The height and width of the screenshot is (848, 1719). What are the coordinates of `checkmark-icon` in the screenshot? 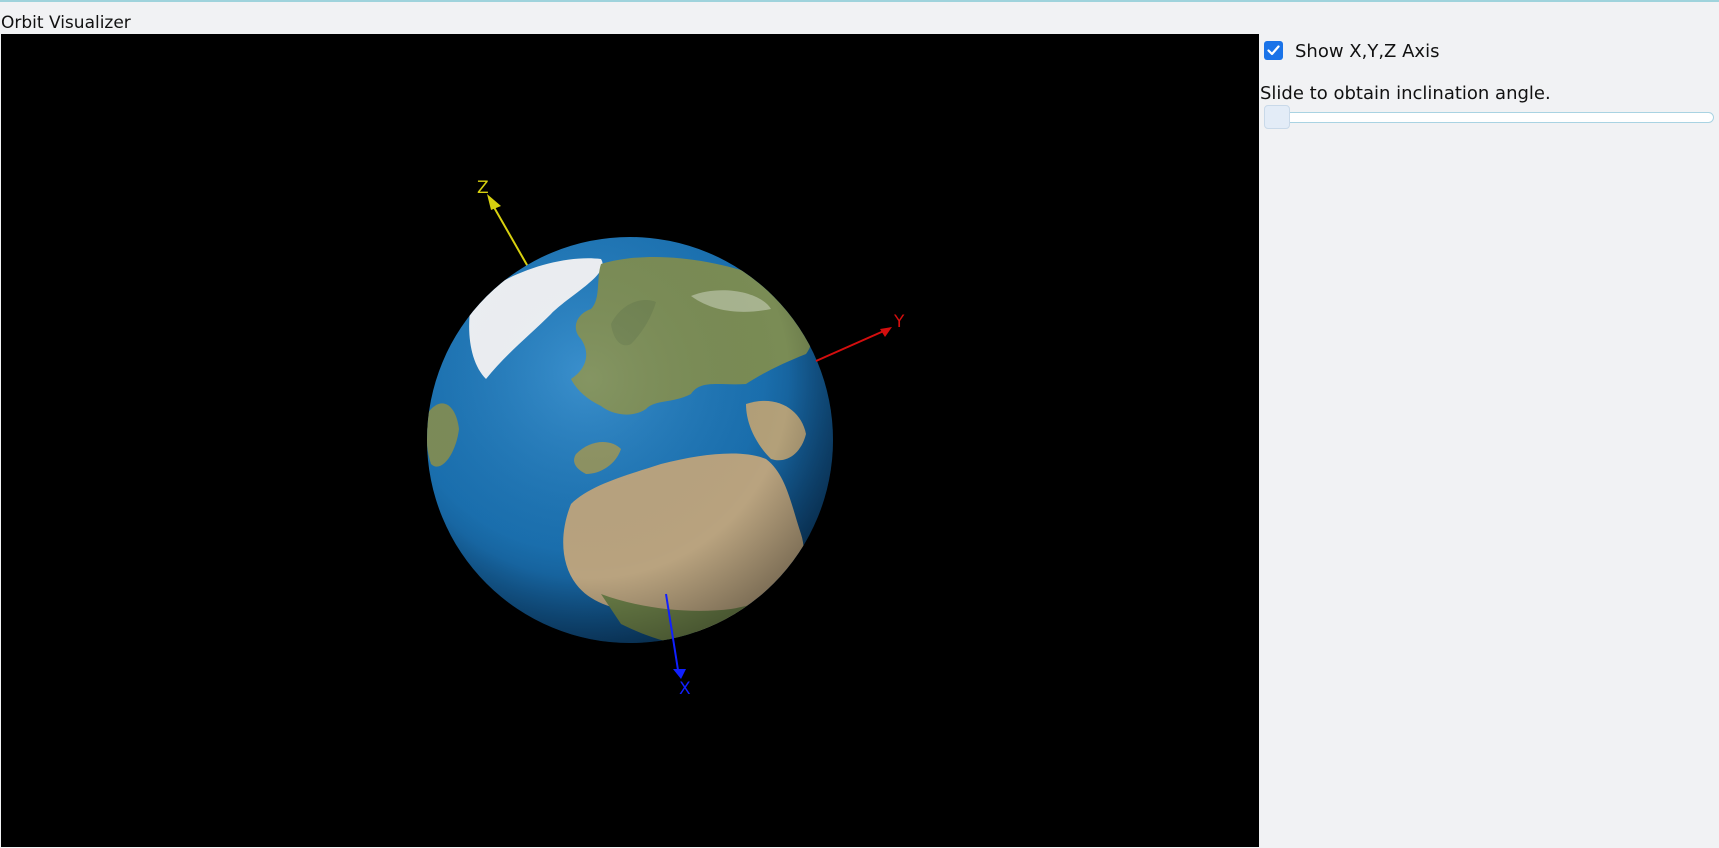 It's located at (1273, 50).